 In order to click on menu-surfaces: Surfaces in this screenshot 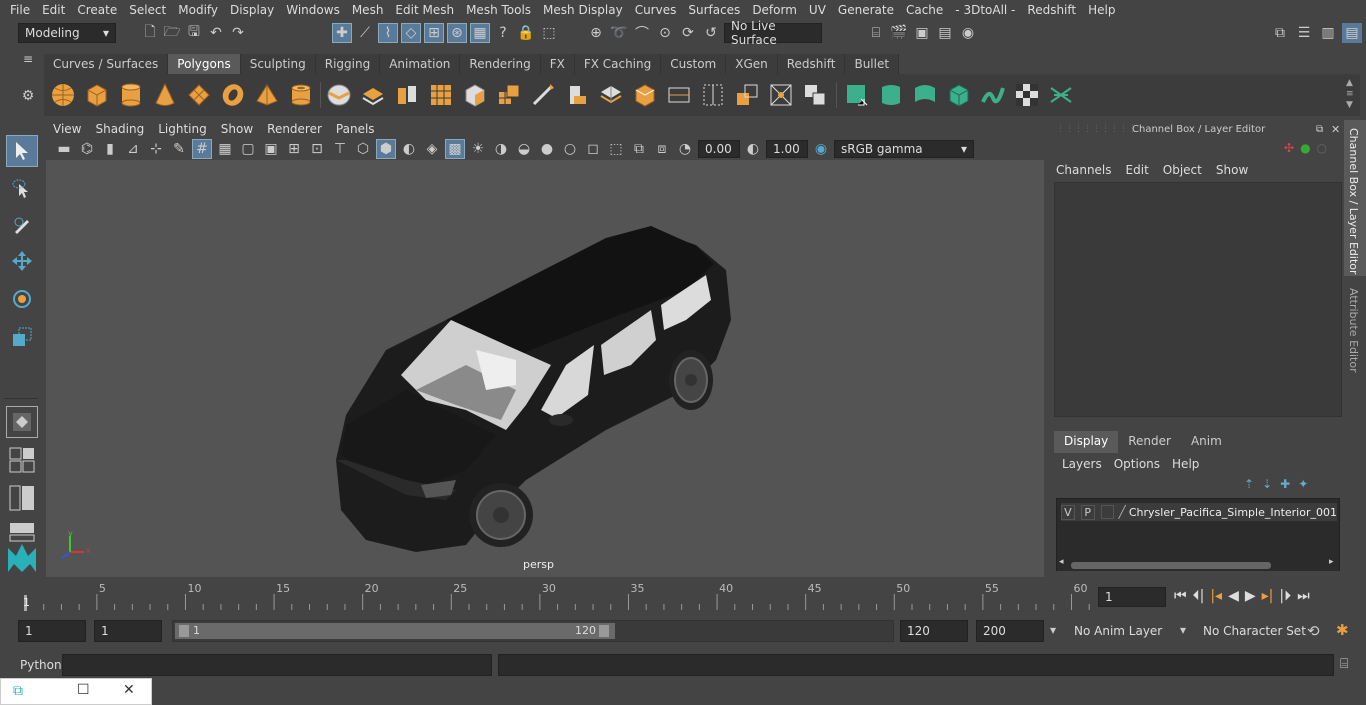, I will do `click(714, 10)`.